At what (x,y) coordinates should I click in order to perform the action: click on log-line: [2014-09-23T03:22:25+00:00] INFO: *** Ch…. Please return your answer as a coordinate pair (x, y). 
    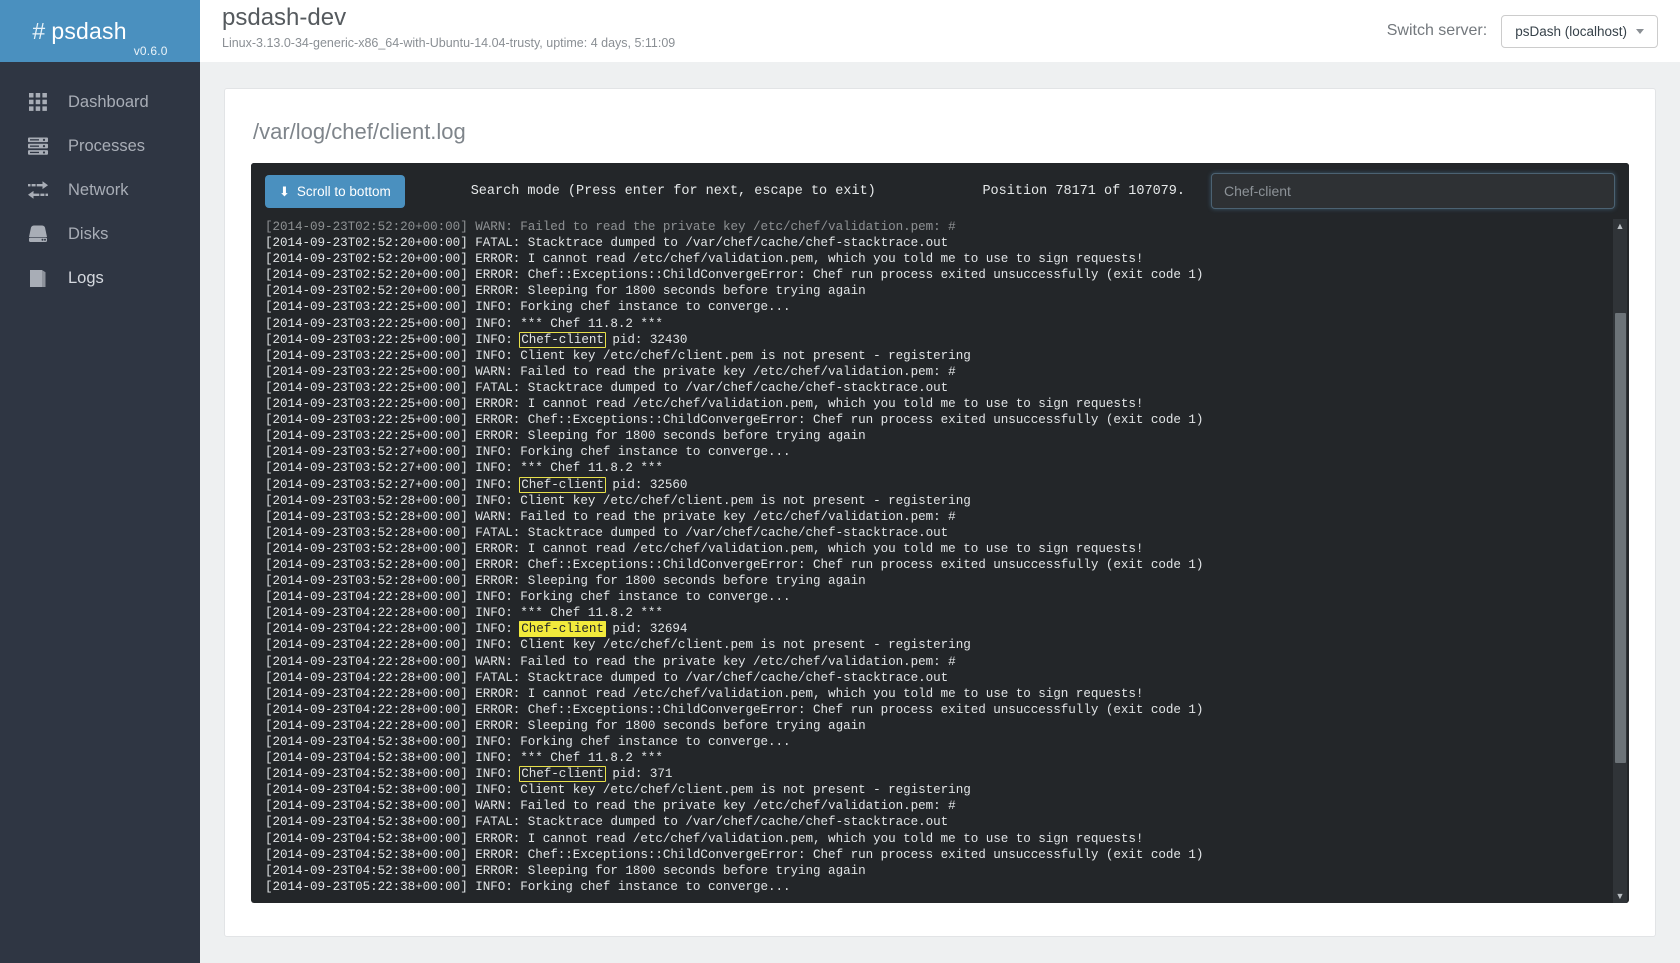
    Looking at the image, I should click on (464, 323).